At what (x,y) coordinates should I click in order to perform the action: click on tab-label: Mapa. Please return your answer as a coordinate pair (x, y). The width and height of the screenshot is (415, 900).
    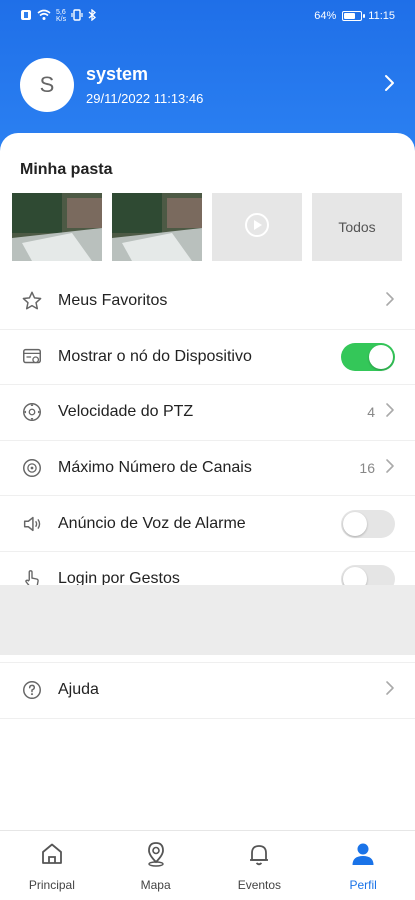
    Looking at the image, I should click on (155, 884).